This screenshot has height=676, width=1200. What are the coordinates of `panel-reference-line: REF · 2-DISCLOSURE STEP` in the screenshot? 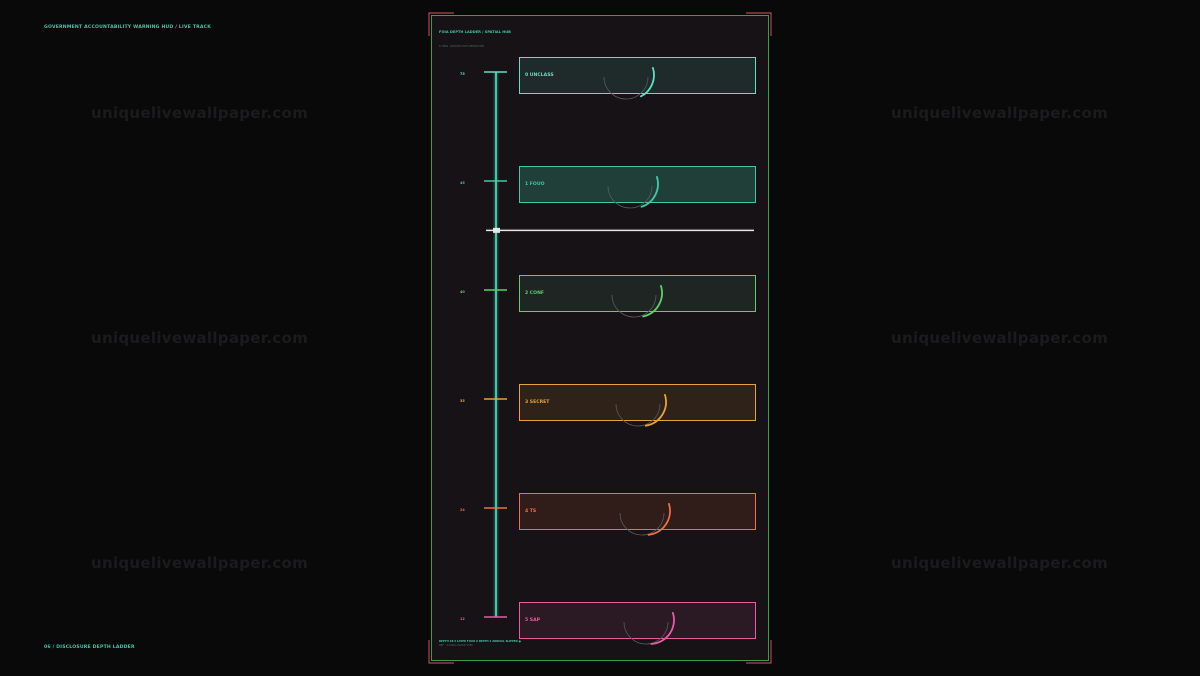 It's located at (456, 645).